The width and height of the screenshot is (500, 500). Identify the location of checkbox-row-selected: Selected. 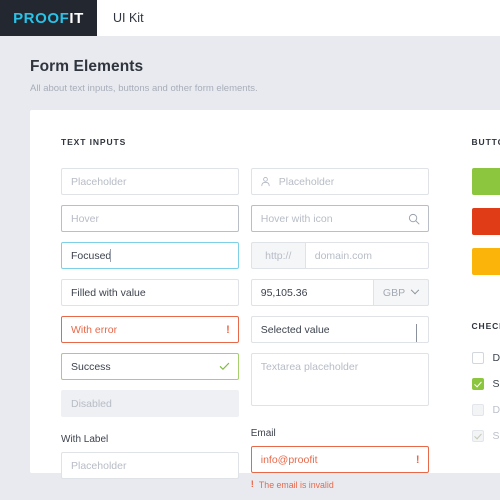
(485, 384).